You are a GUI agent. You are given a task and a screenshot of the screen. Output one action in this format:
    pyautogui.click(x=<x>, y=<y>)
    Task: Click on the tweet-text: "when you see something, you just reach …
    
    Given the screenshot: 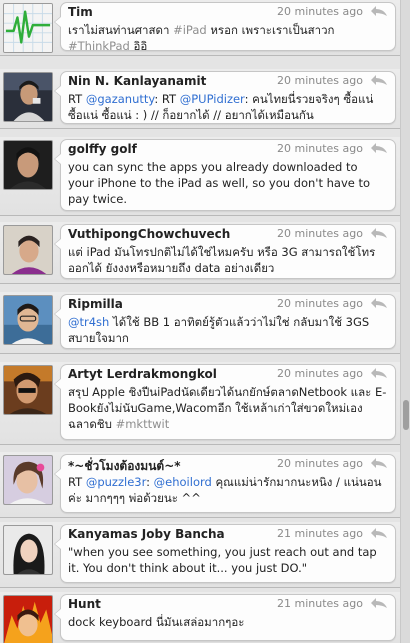 What is the action you would take?
    pyautogui.click(x=227, y=560)
    